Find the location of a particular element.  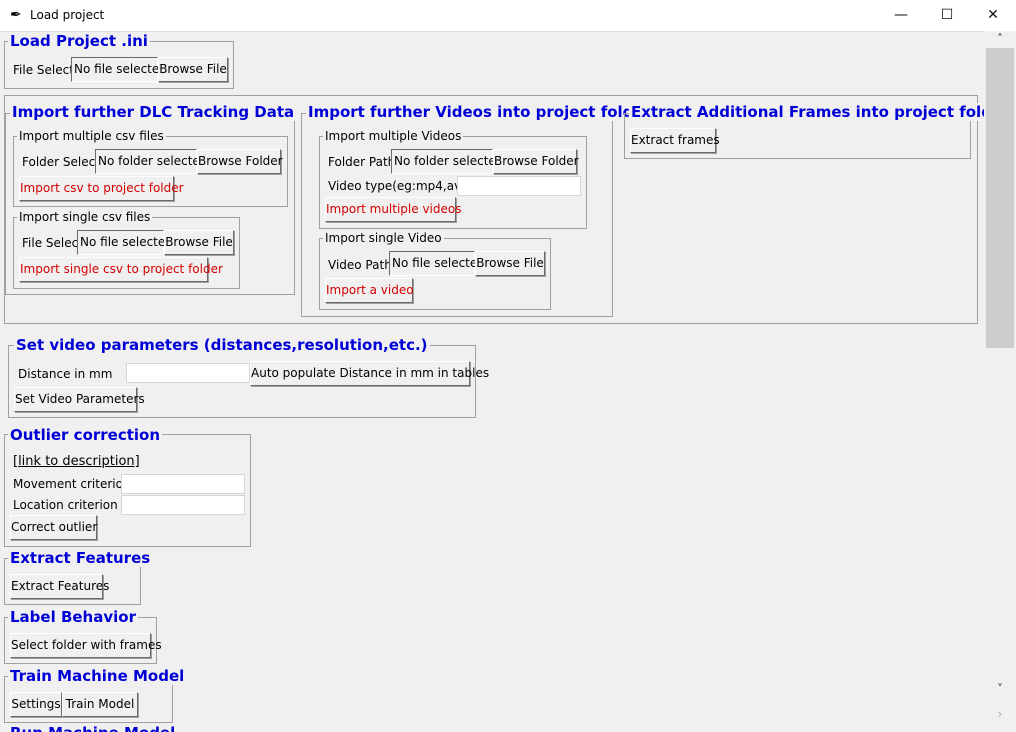

browse-ini-button: Browse File is located at coordinates (193, 69).